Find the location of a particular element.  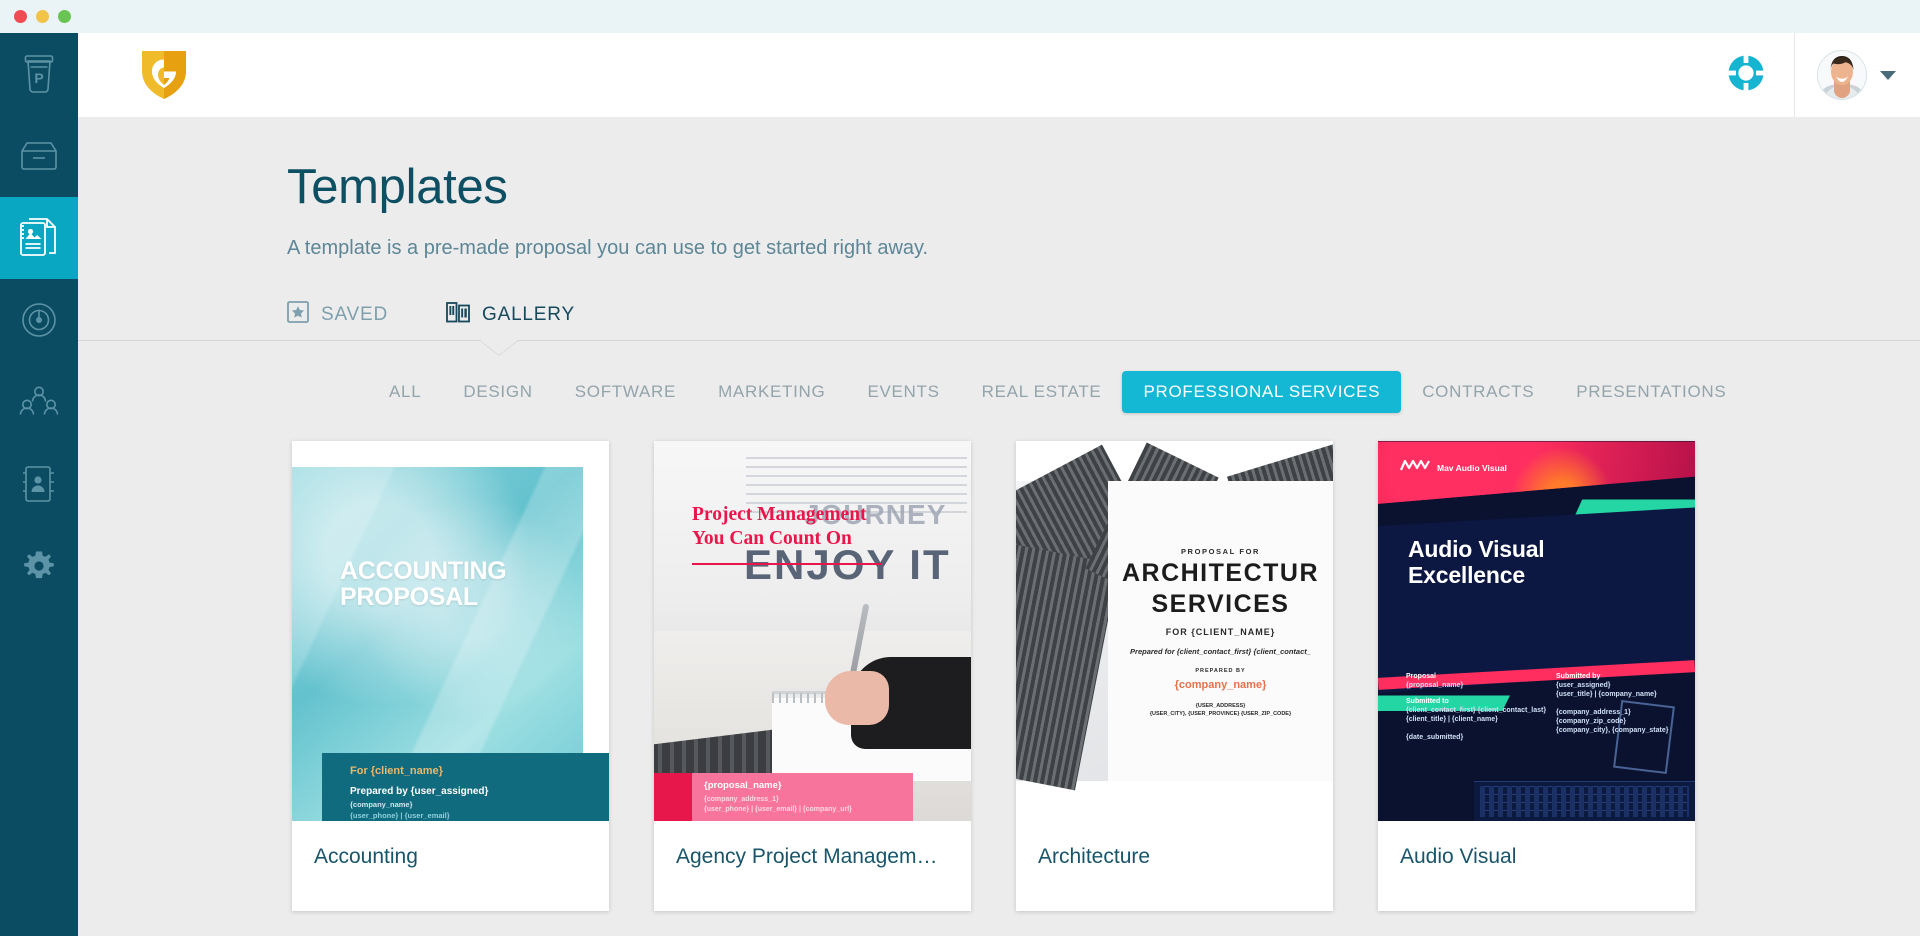

cover-hand is located at coordinates (857, 698).